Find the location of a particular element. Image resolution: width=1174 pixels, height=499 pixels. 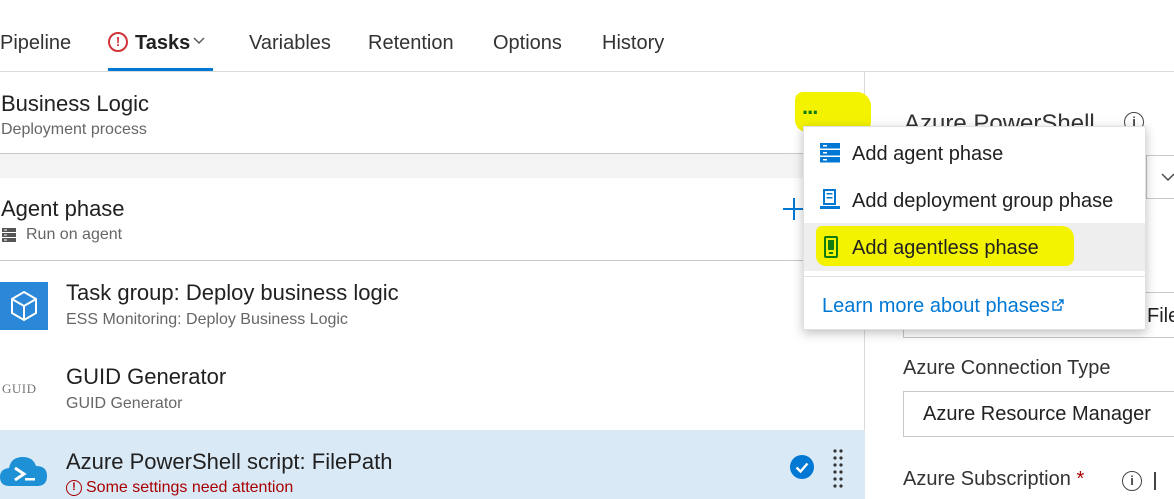

learn-more-text: Learn more about phases is located at coordinates (936, 306).